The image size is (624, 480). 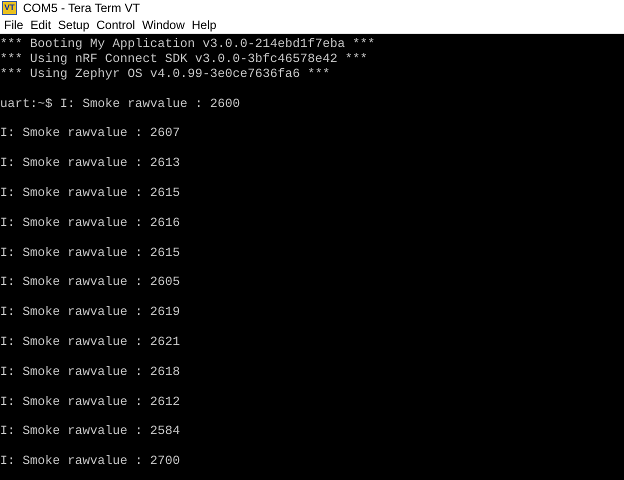 I want to click on terminal-line: I: Smoke rawvalue : 2621, so click(x=90, y=341).